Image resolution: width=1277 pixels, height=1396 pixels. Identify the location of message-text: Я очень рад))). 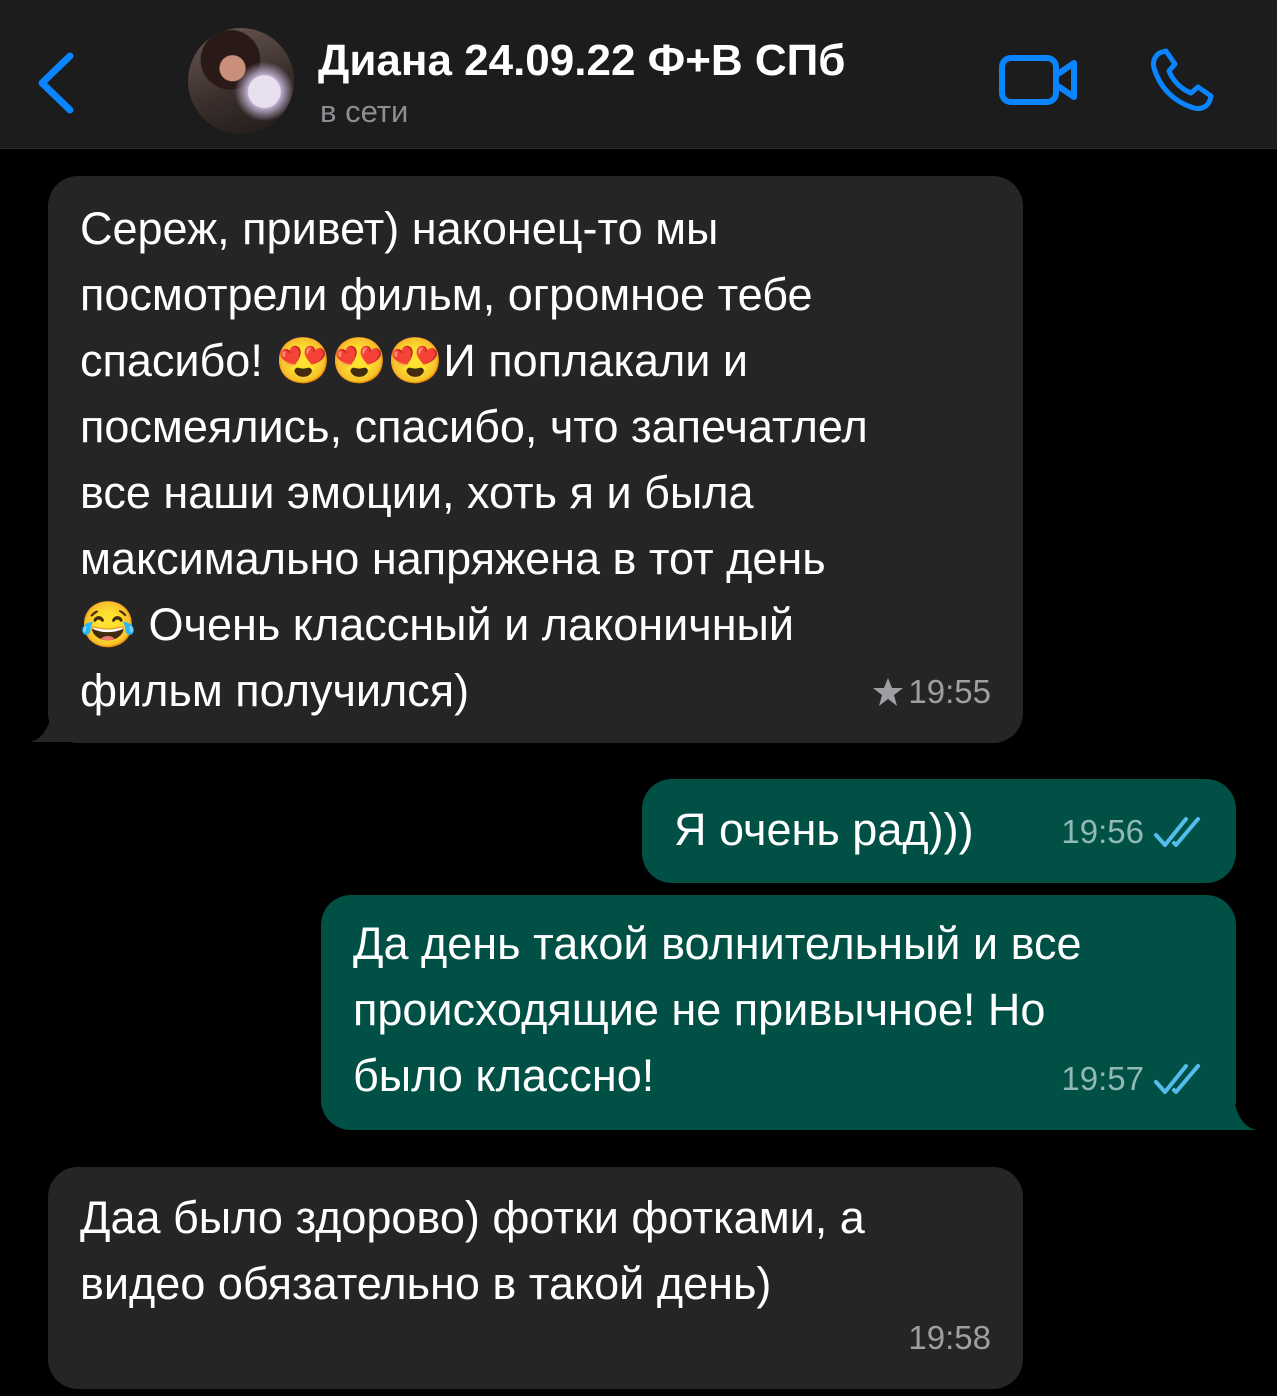
(824, 829).